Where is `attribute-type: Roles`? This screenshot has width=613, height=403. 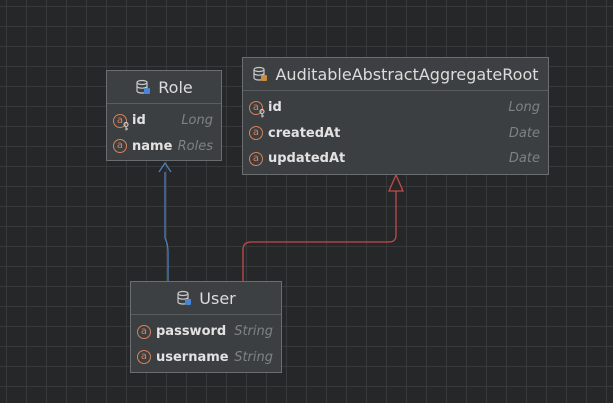
attribute-type: Roles is located at coordinates (195, 146).